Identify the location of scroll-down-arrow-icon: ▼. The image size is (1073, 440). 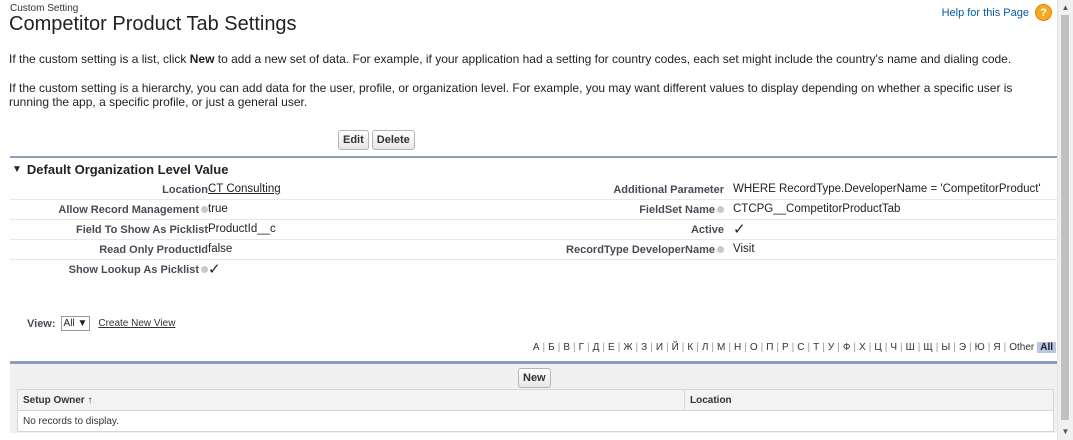
(1065, 432).